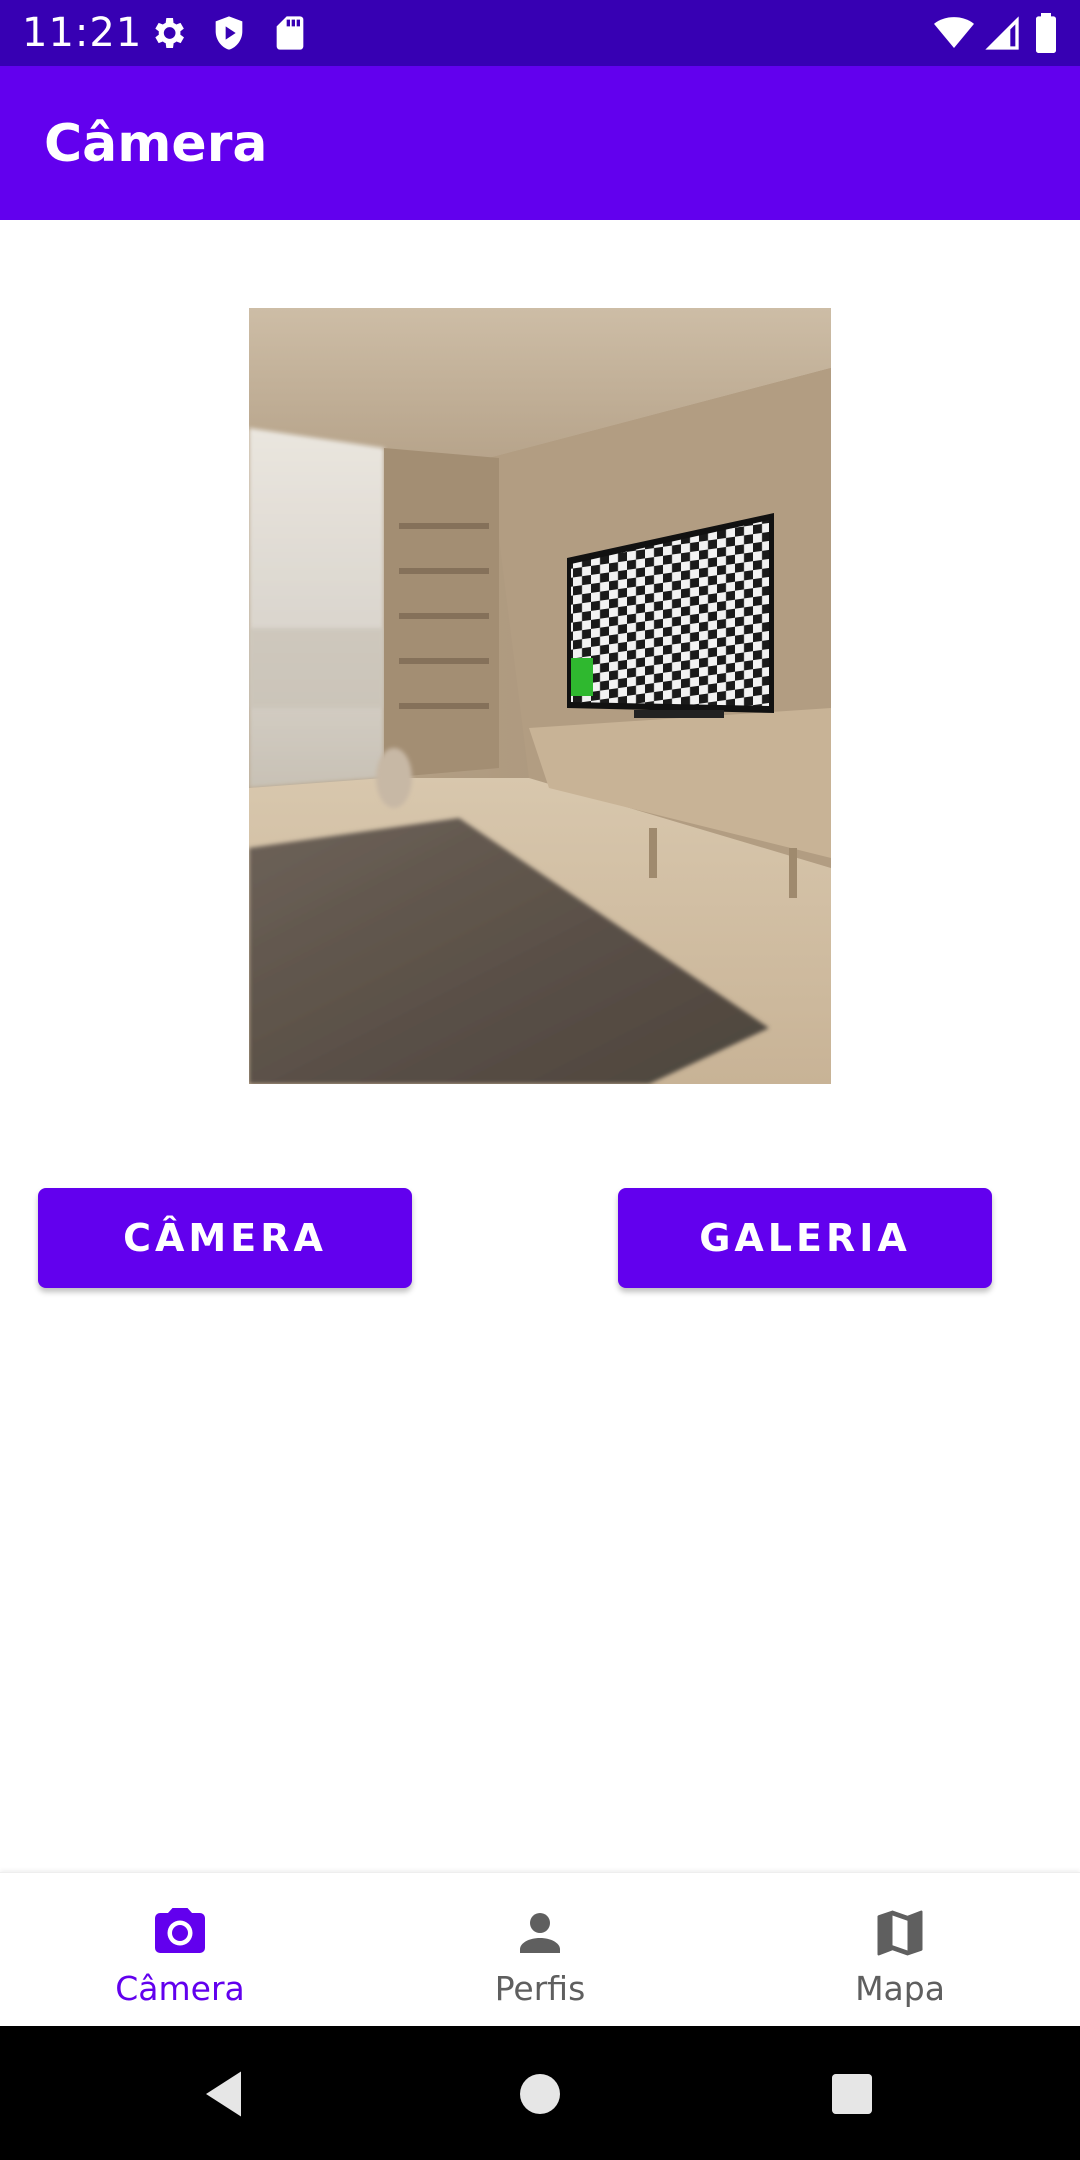  I want to click on gallery-button: GALERIA, so click(805, 1238).